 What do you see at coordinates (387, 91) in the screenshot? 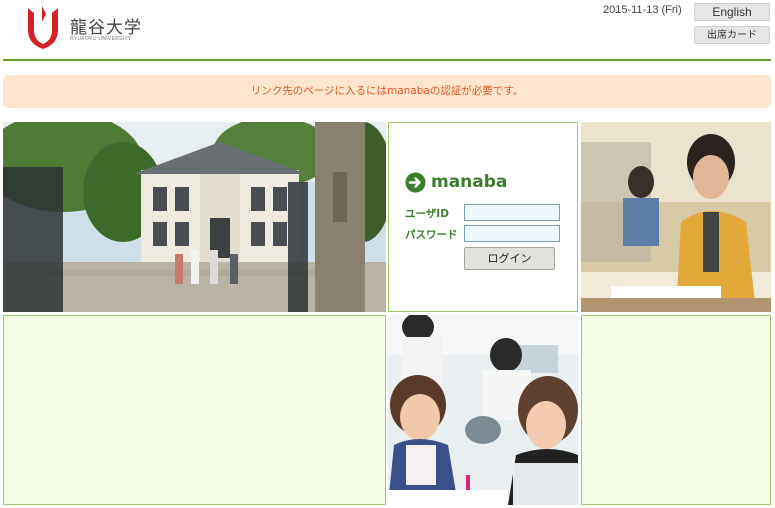
I see `auth-notice: リンク先のページに入るにはmanabaの認証が必要です。` at bounding box center [387, 91].